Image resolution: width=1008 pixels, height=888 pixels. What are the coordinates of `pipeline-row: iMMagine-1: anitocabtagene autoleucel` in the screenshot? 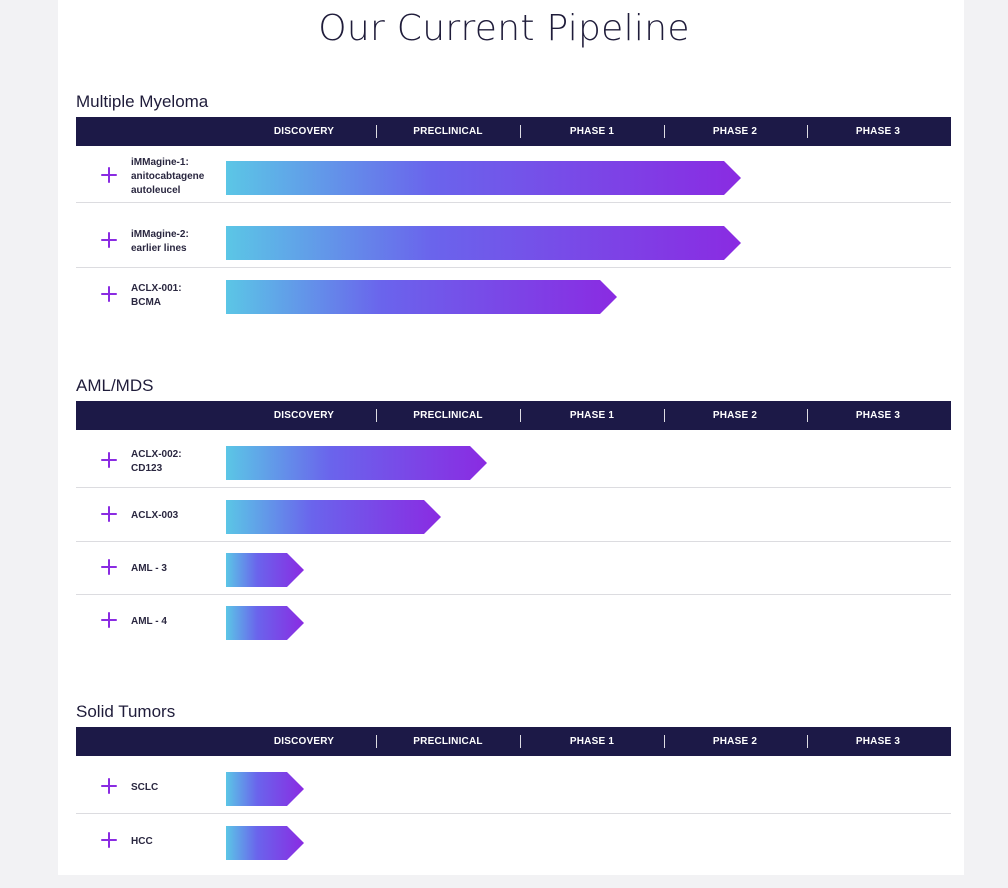 It's located at (513, 176).